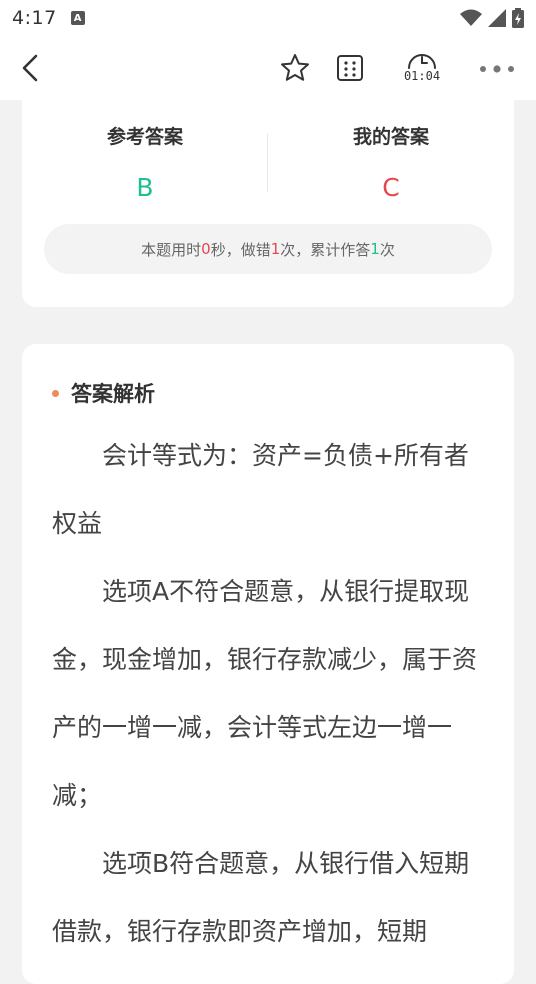 The image size is (536, 984). What do you see at coordinates (390, 137) in the screenshot?
I see `my-answer-label: 我的答案` at bounding box center [390, 137].